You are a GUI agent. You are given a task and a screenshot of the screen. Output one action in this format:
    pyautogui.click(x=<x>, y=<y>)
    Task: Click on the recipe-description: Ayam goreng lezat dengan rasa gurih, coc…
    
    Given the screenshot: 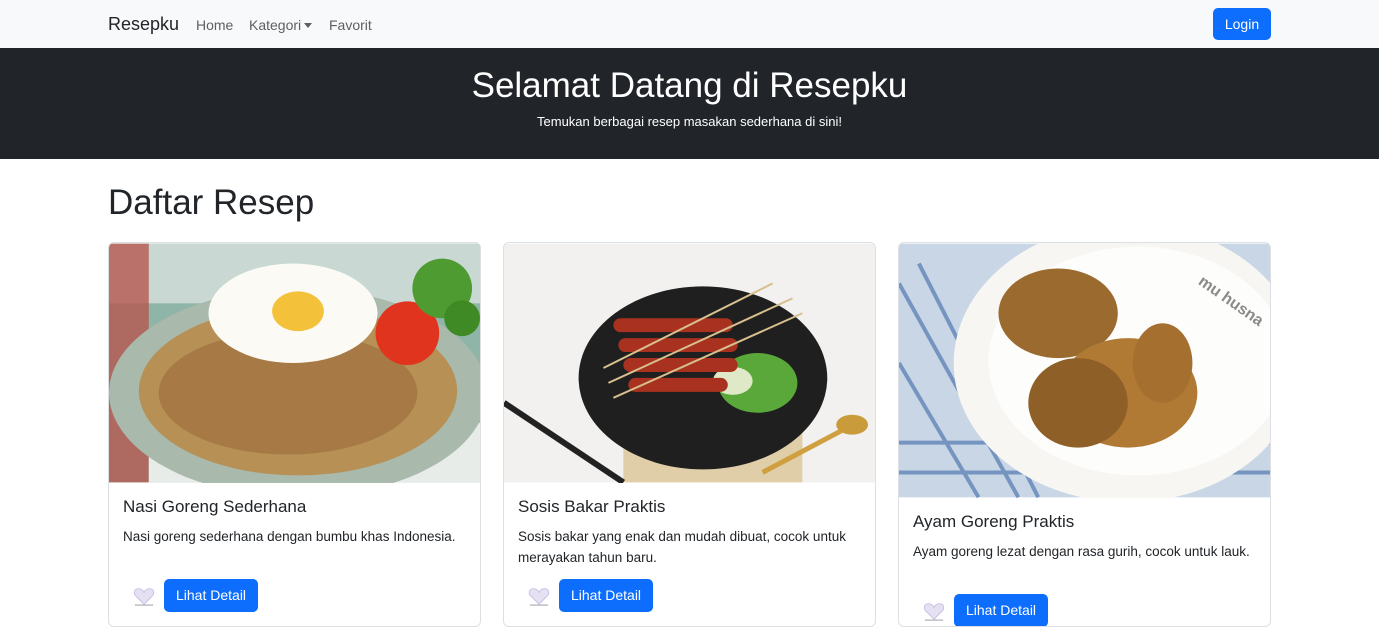 What is the action you would take?
    pyautogui.click(x=1081, y=551)
    